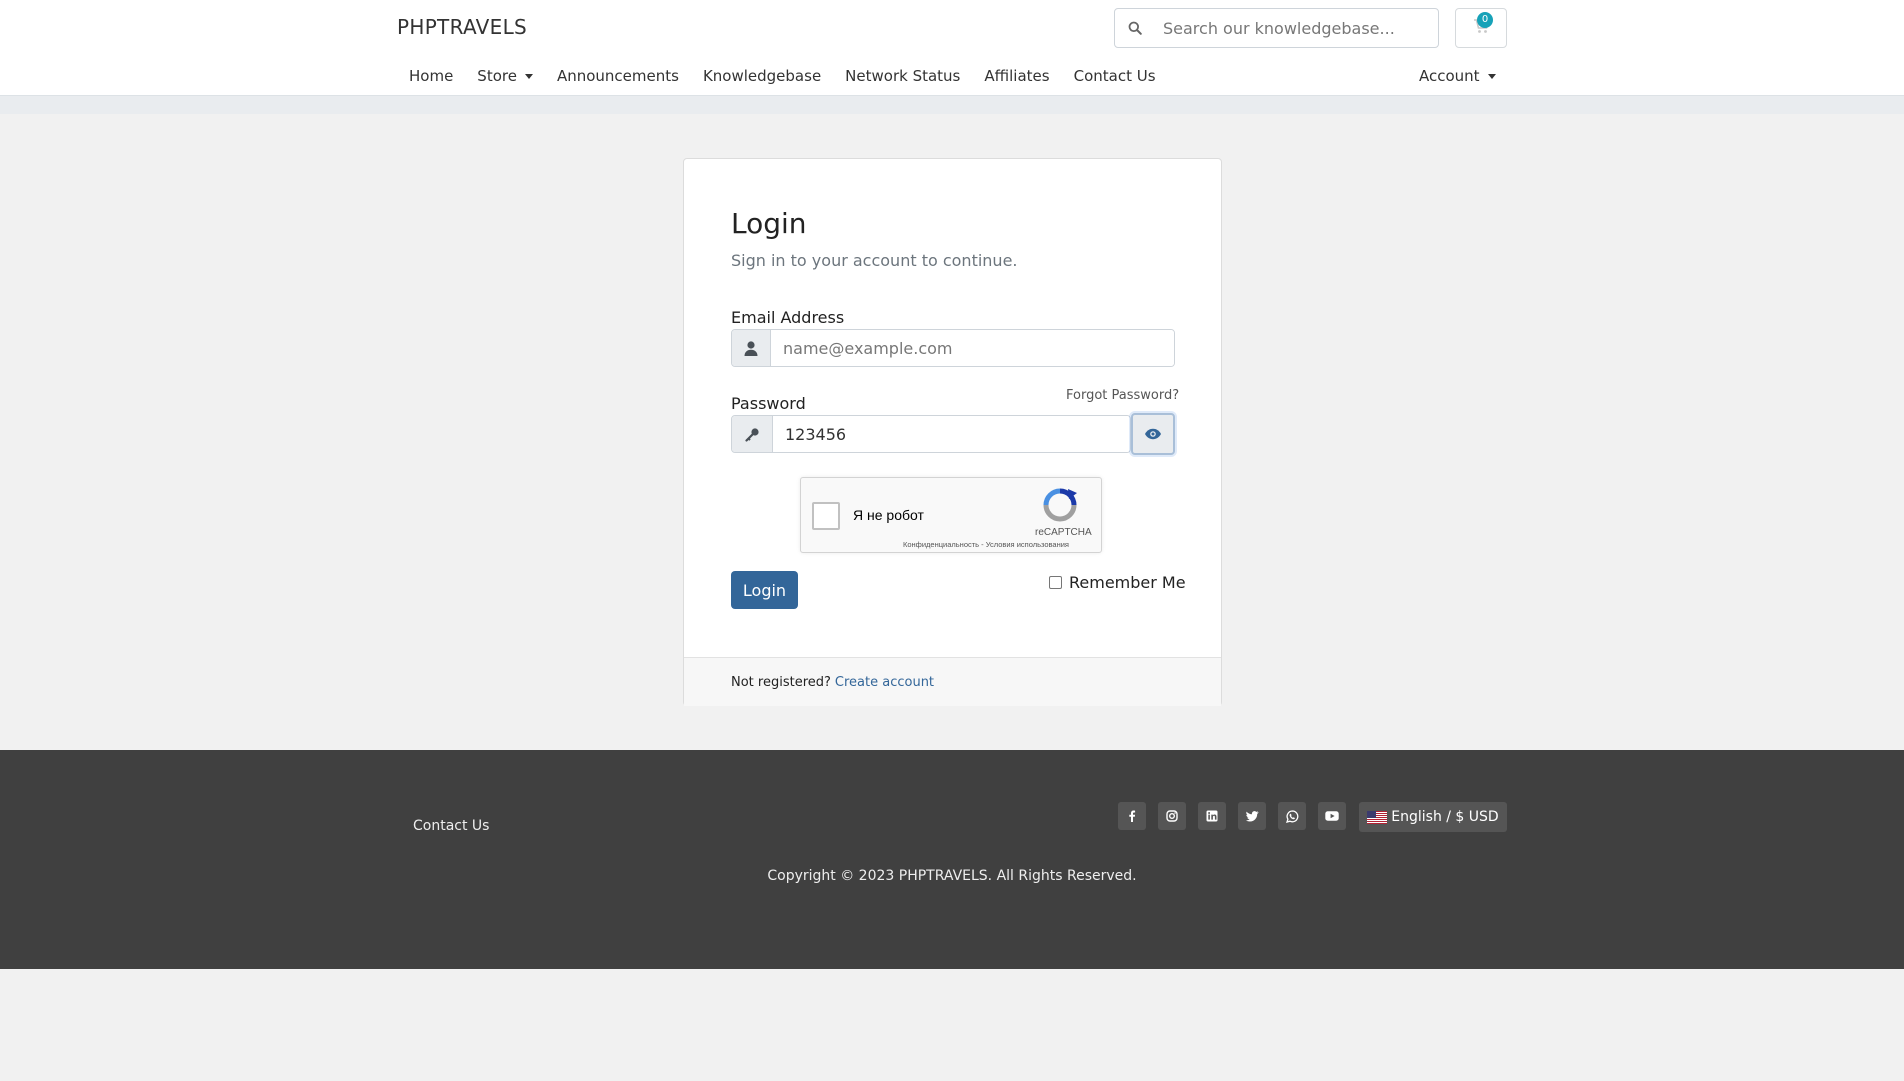  I want to click on recaptcha-label: Я не робот, so click(888, 515).